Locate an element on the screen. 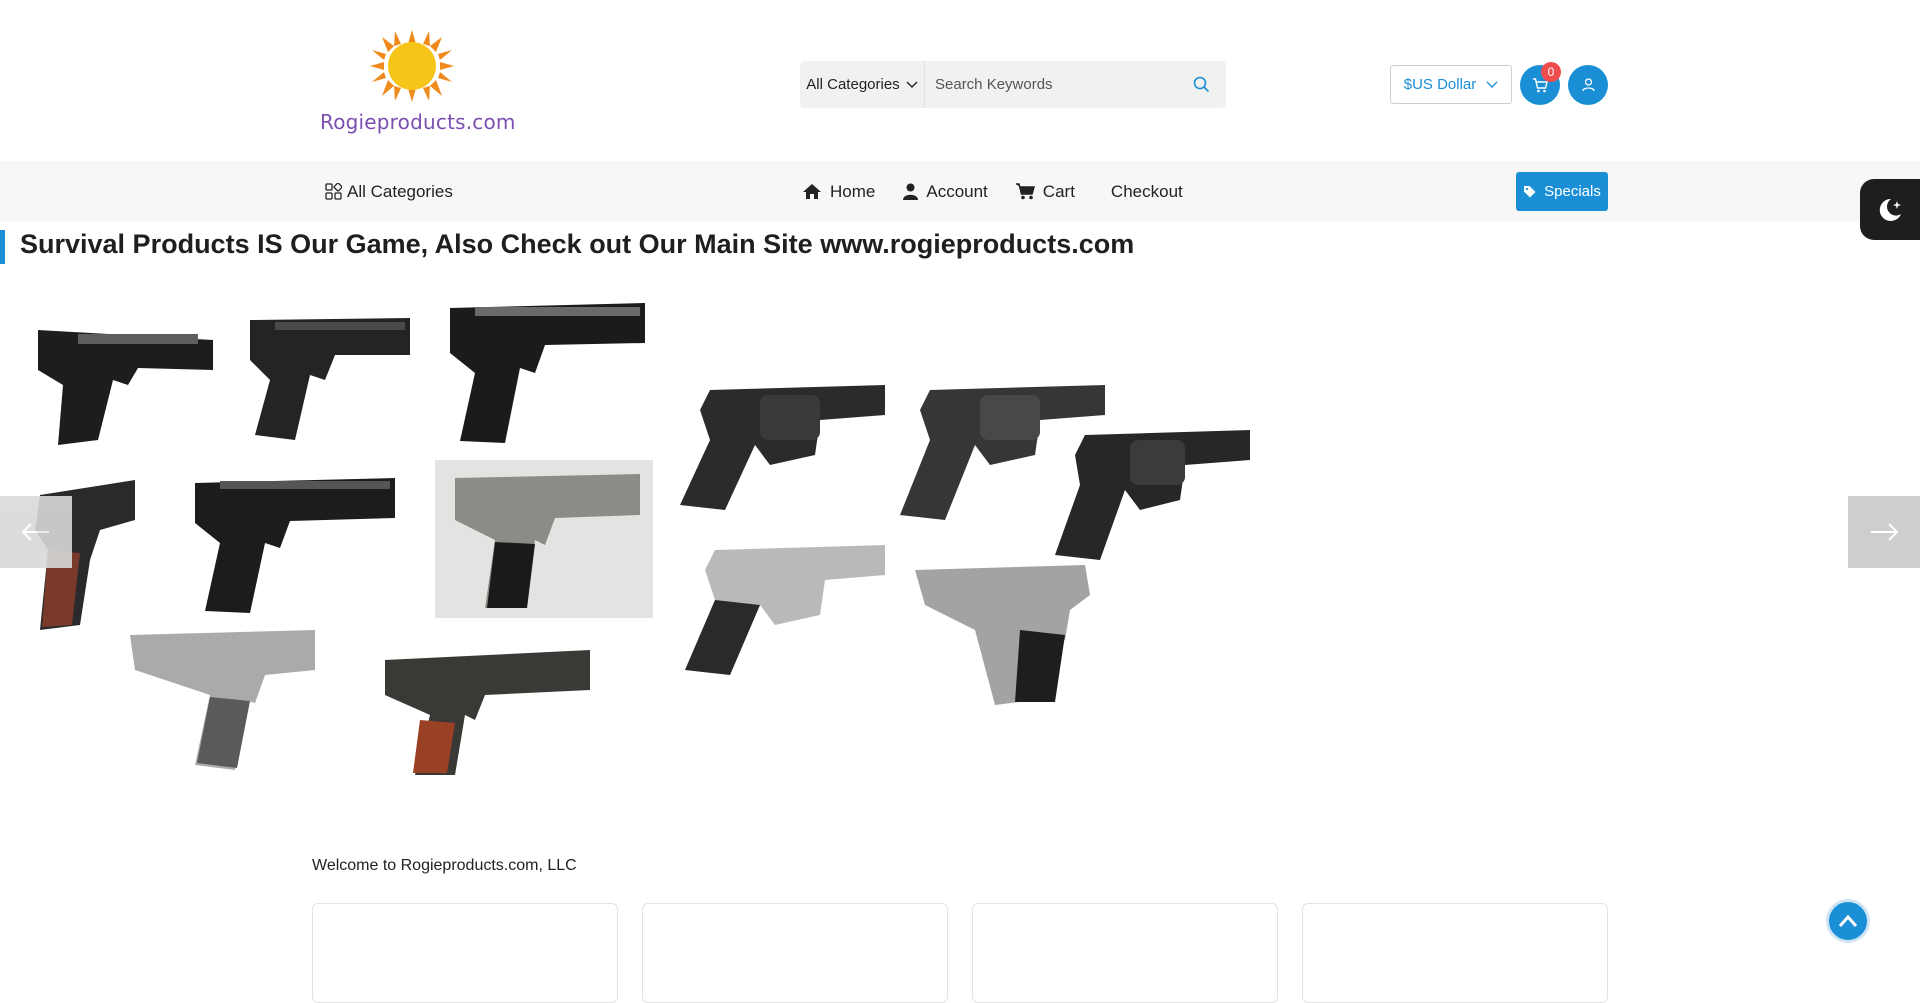 The width and height of the screenshot is (1920, 1003). site-logo: Rogieproducts.com is located at coordinates (418, 86).